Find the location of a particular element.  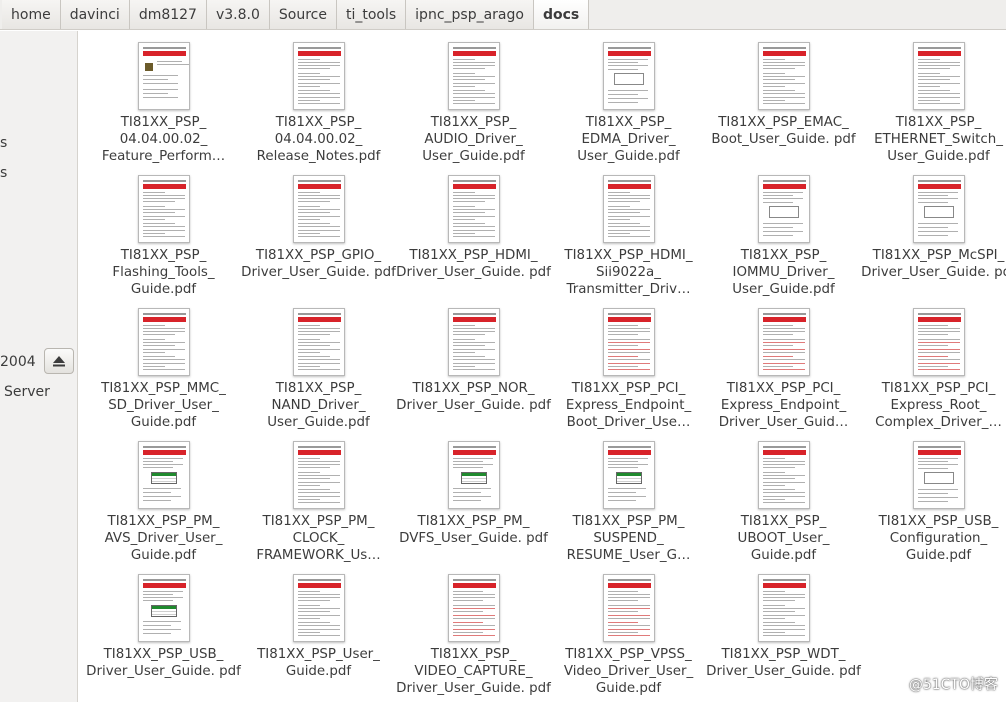

sidebar-item-label: 2004 is located at coordinates (18, 362).